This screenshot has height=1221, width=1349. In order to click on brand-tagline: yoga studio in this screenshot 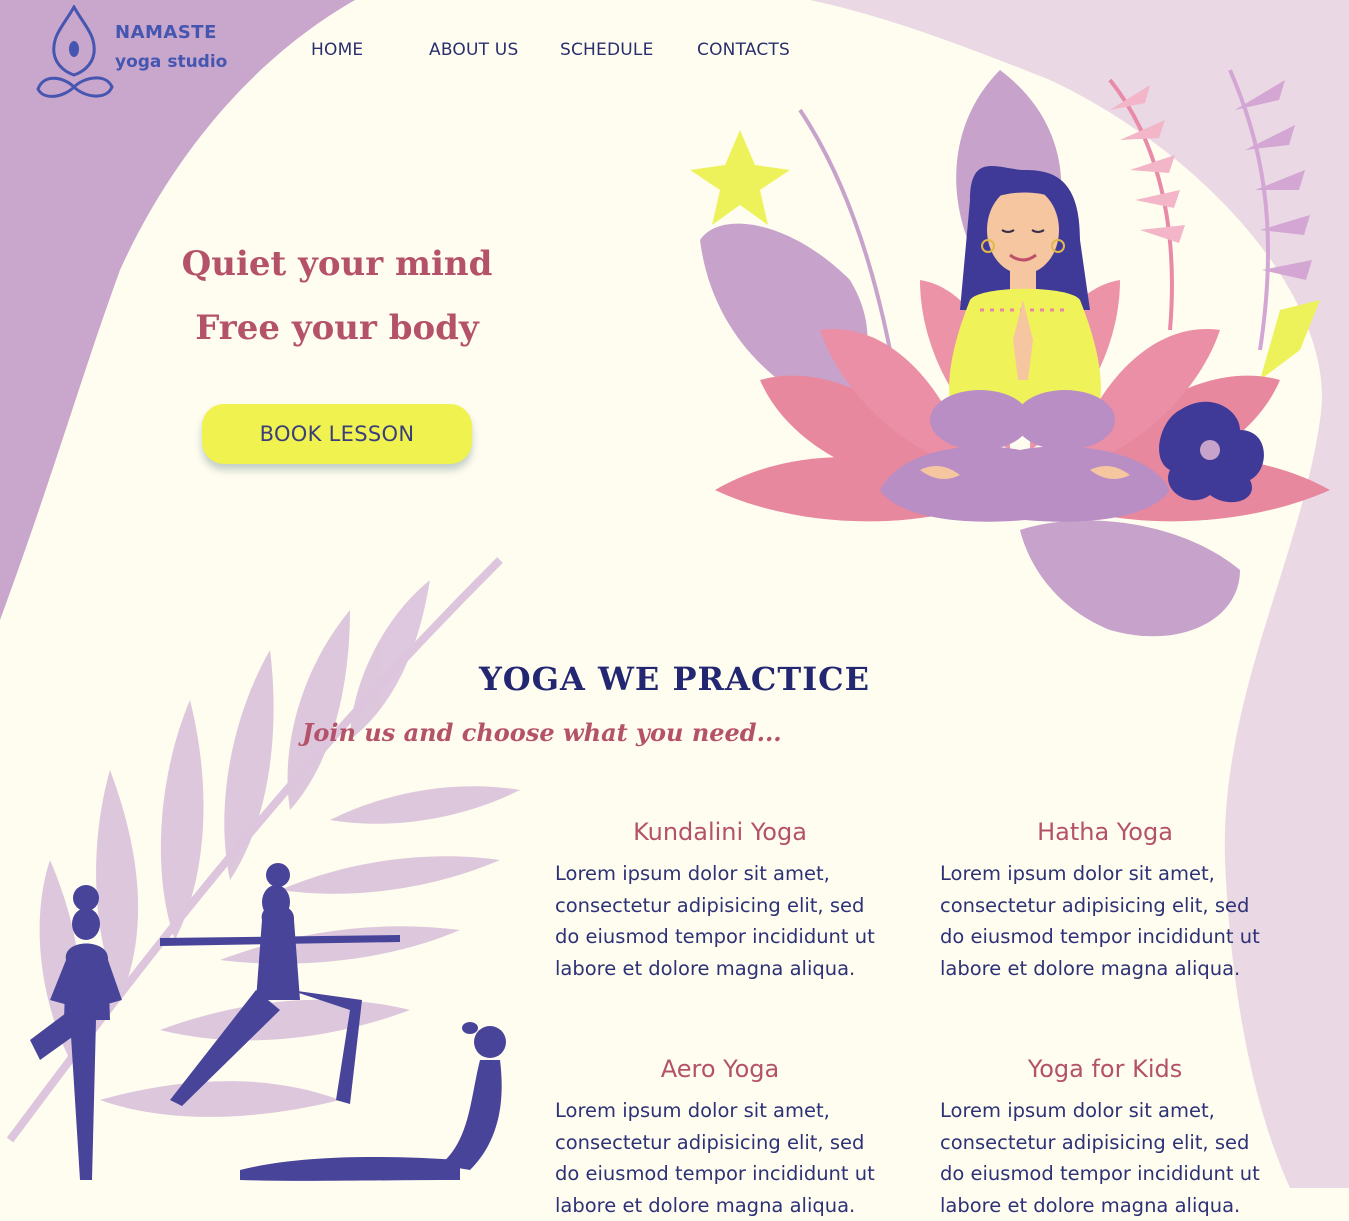, I will do `click(171, 62)`.